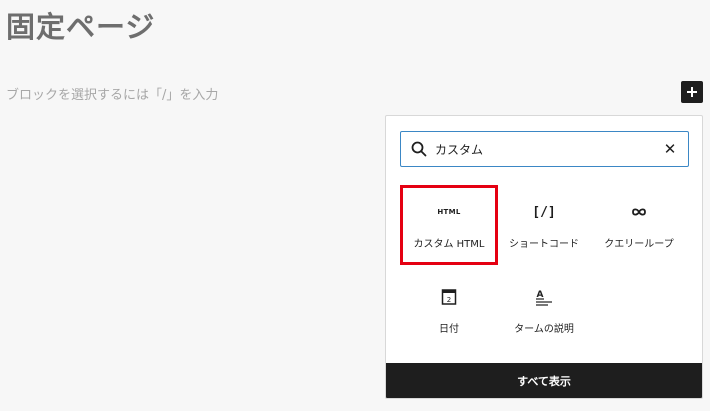 This screenshot has height=411, width=710. Describe the element at coordinates (419, 149) in the screenshot. I see `search-icon` at that location.